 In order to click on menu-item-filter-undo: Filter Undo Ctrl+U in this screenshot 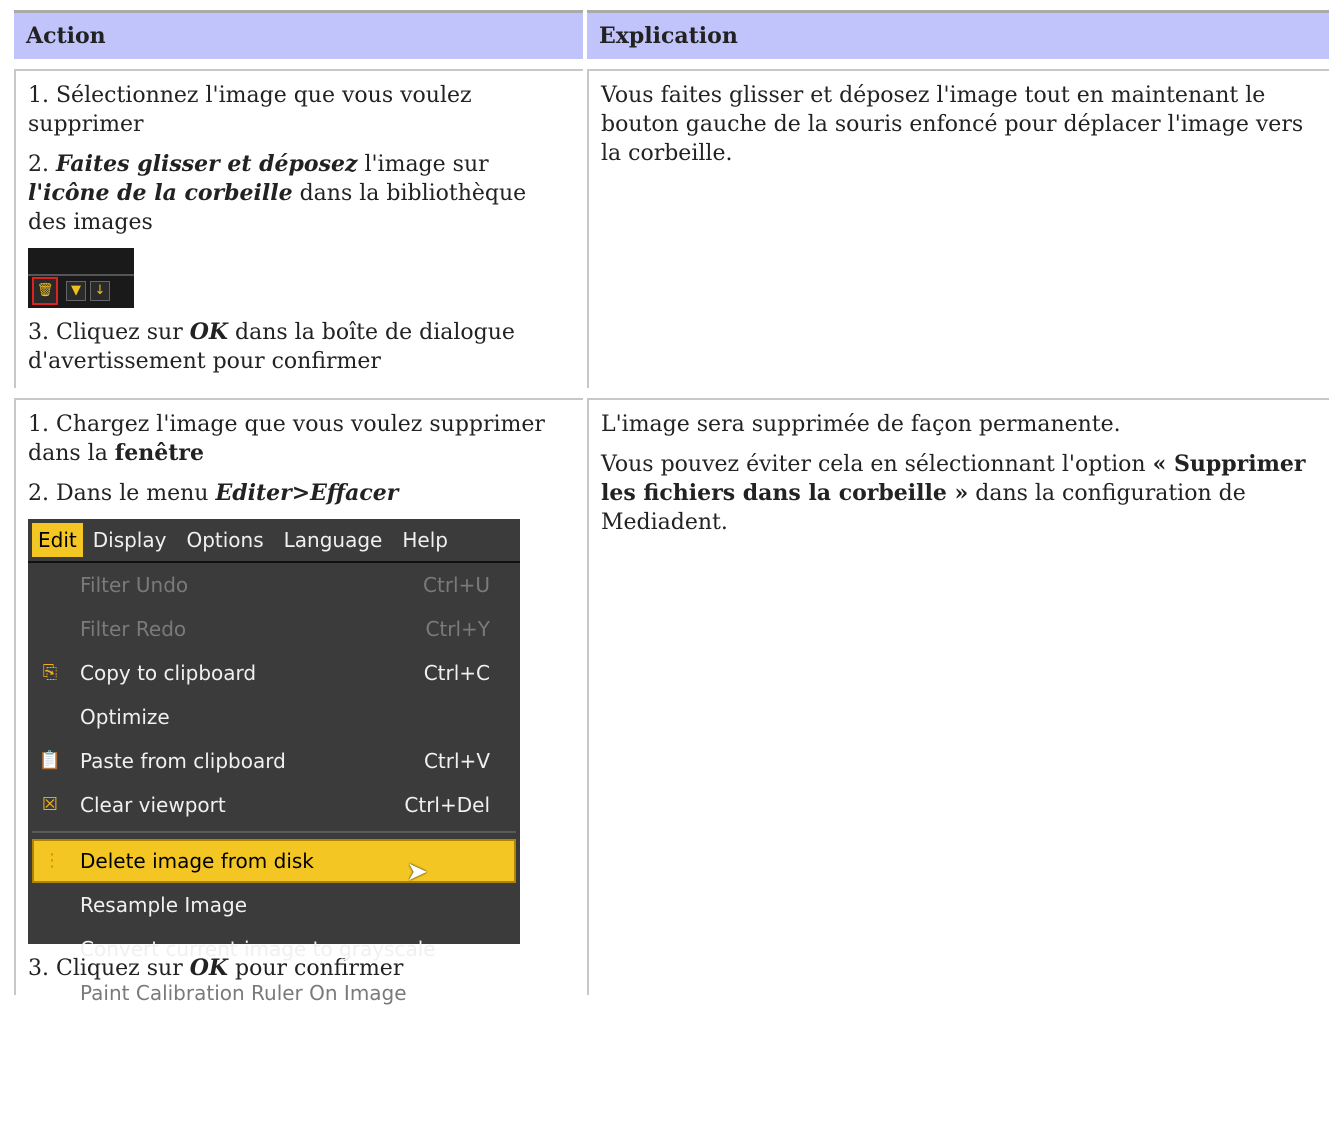, I will do `click(285, 585)`.